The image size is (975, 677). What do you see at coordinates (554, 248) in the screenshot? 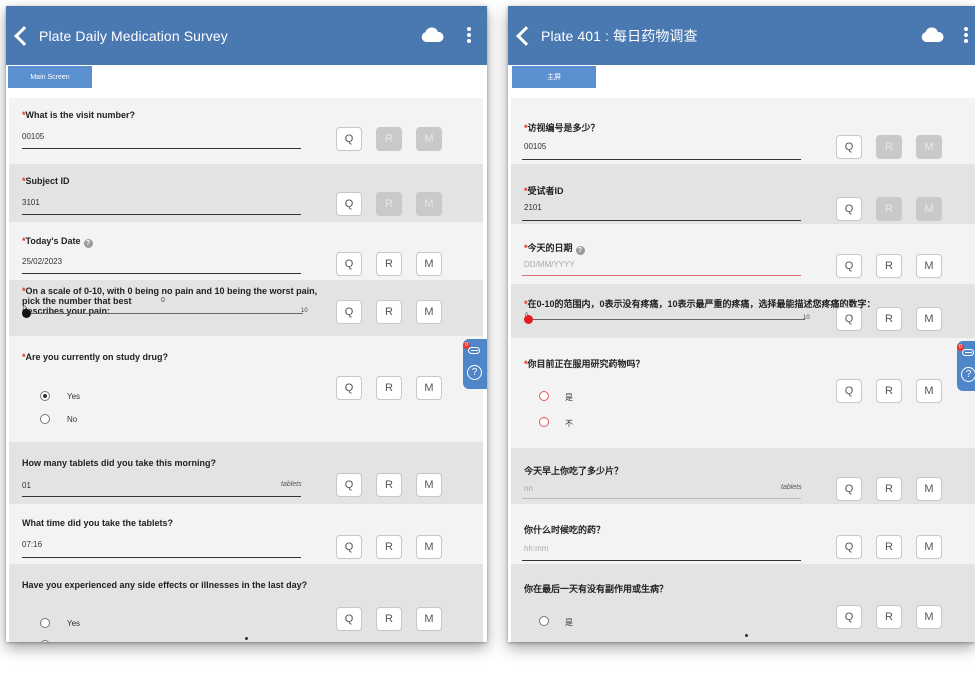
I see `question-label: *今天的日期?` at bounding box center [554, 248].